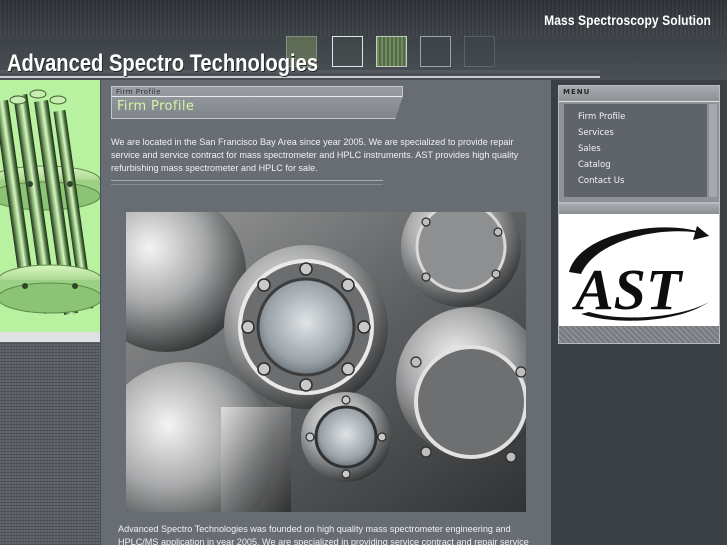 This screenshot has height=545, width=727. Describe the element at coordinates (257, 96) in the screenshot. I see `section-header-divider` at that location.